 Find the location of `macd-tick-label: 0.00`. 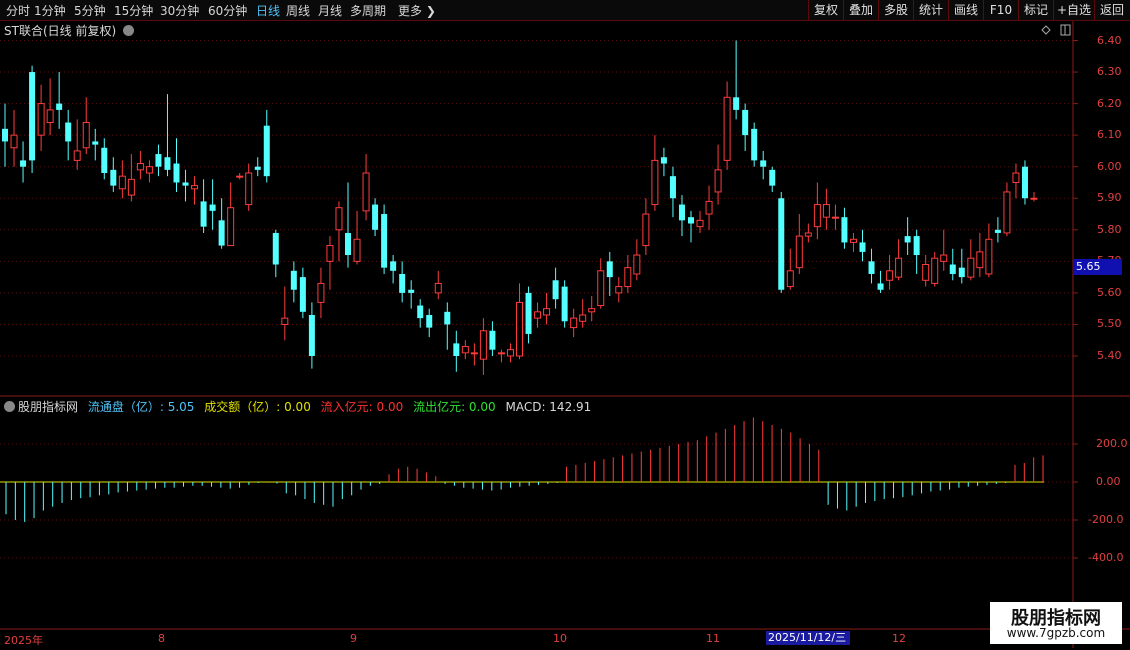

macd-tick-label: 0.00 is located at coordinates (1108, 481).